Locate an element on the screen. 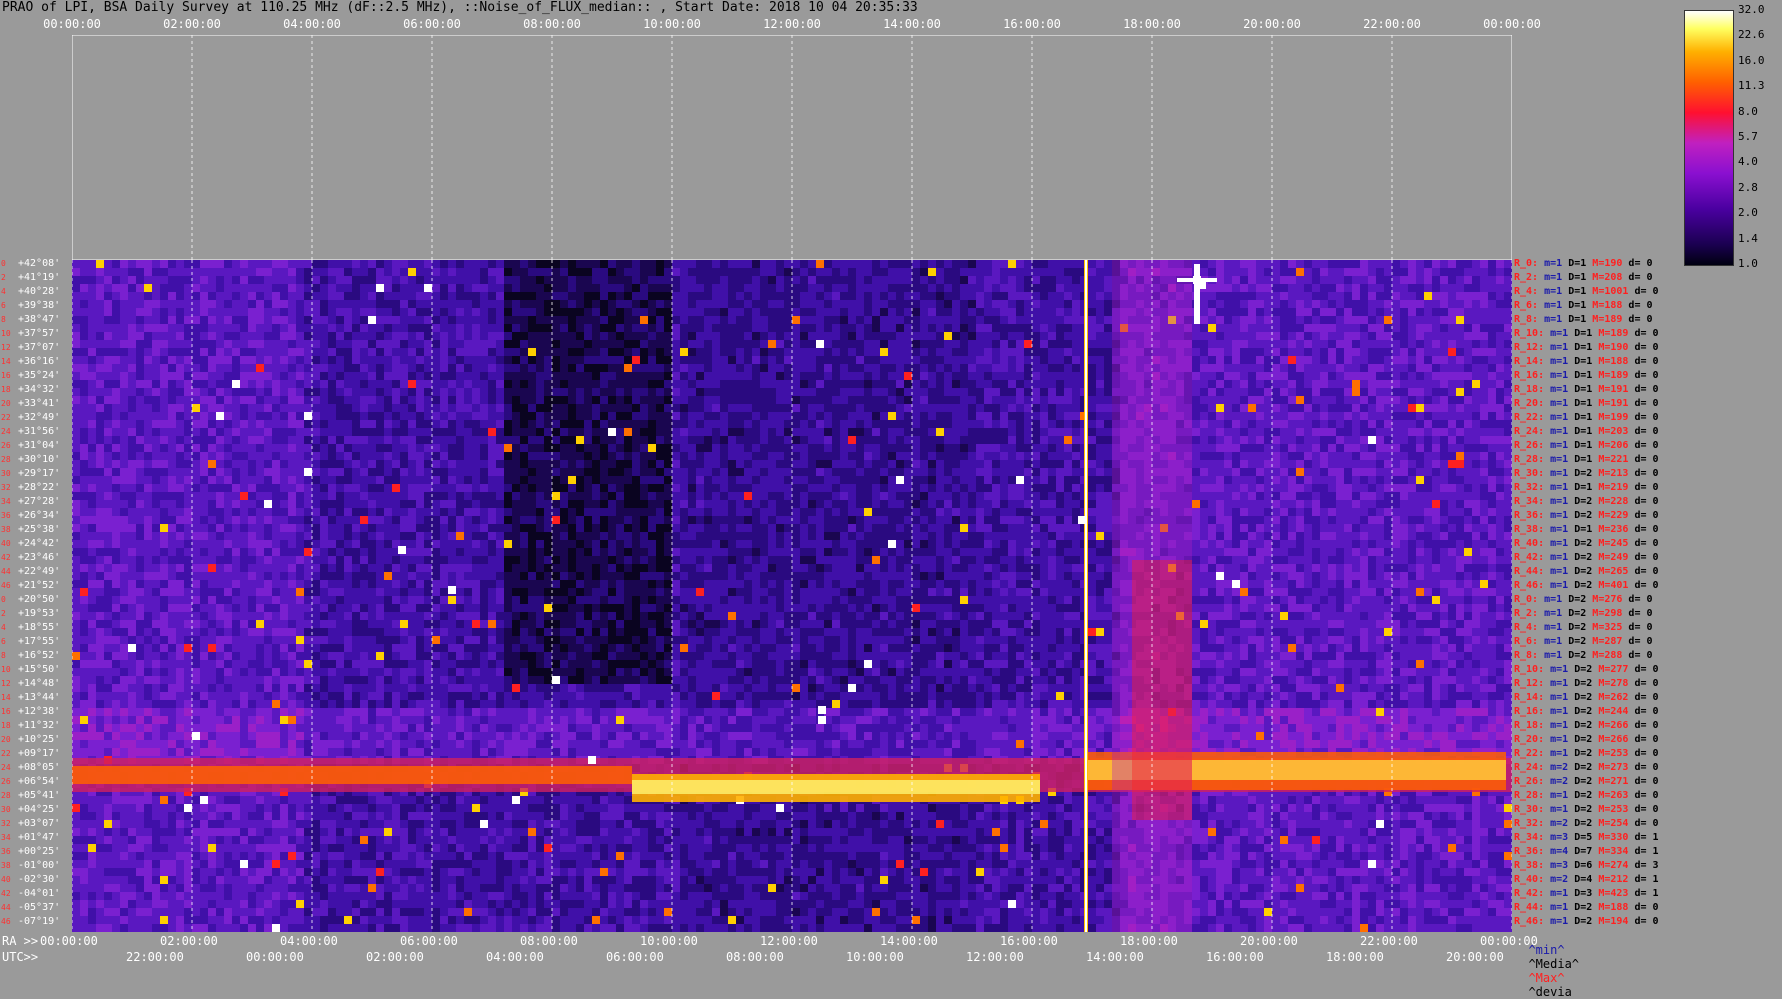  row-index: 34 is located at coordinates (8, 502).